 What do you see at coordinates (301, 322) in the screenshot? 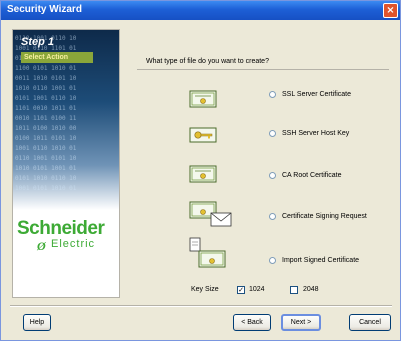
I see `next-button: Next >` at bounding box center [301, 322].